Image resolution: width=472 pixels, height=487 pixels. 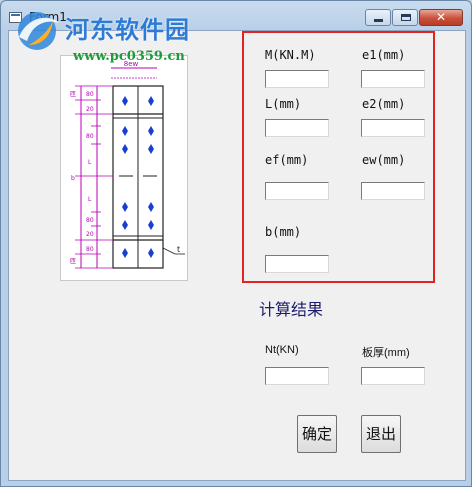 What do you see at coordinates (124, 168) in the screenshot?
I see `bolt-connection-diagram: 8ew 匝 80 20 80 L b L 80 20 80 匝 t` at bounding box center [124, 168].